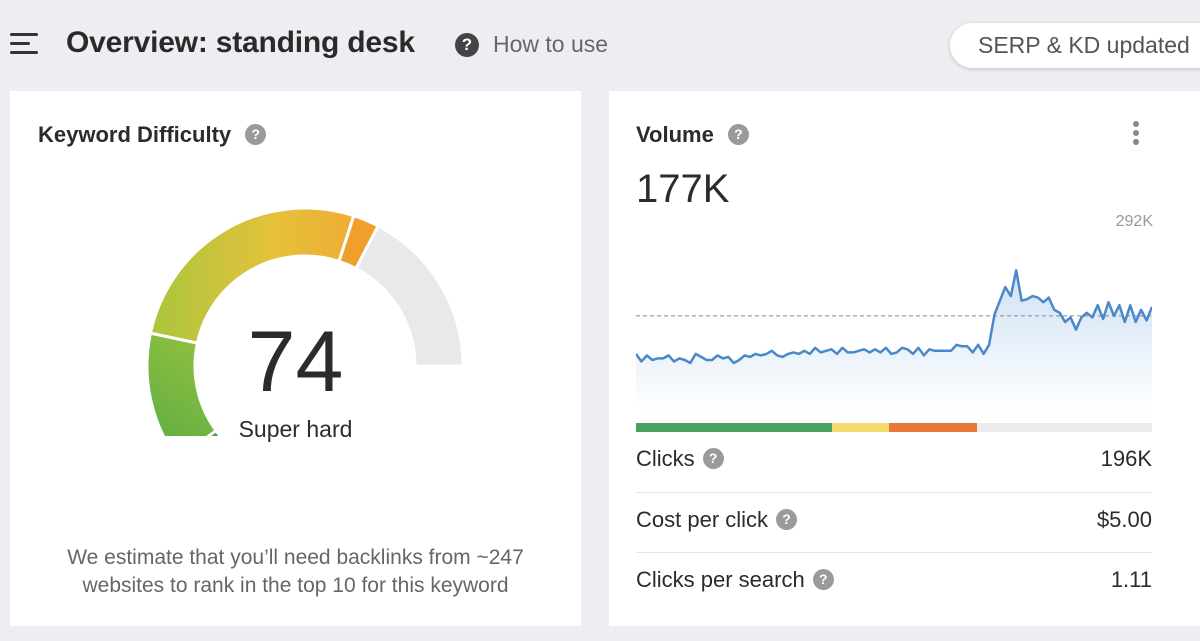 The width and height of the screenshot is (1200, 641). Describe the element at coordinates (24, 44) in the screenshot. I see `menu-icon` at that location.